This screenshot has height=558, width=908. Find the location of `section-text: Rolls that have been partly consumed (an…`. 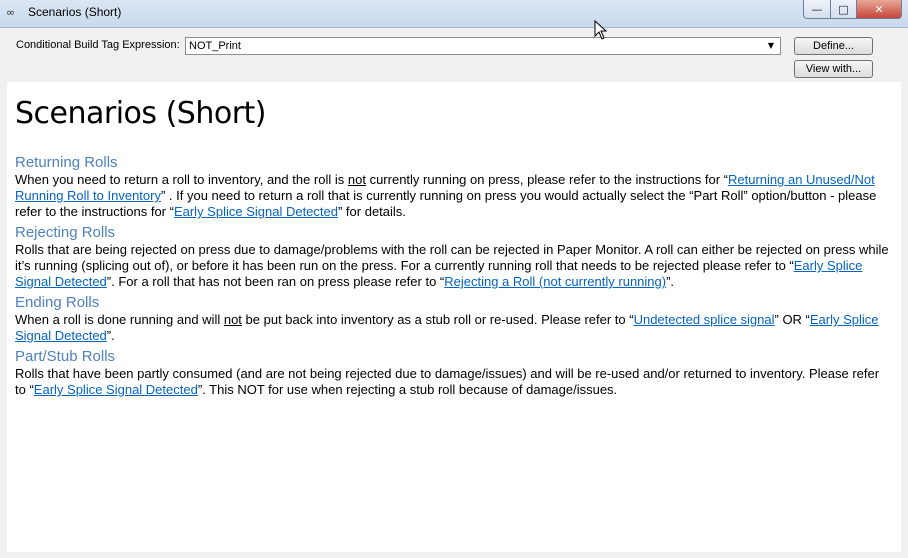

section-text: Rolls that have been partly consumed (an… is located at coordinates (454, 382).